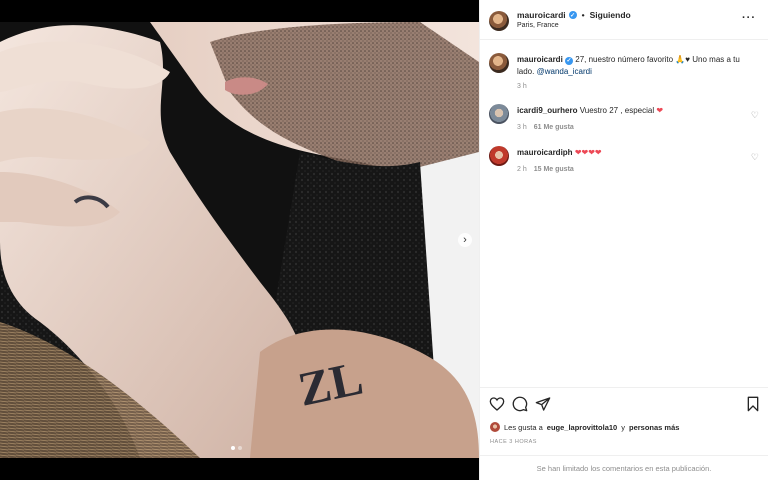 The height and width of the screenshot is (480, 768). What do you see at coordinates (753, 404) in the screenshot?
I see `bookmark-icon` at bounding box center [753, 404].